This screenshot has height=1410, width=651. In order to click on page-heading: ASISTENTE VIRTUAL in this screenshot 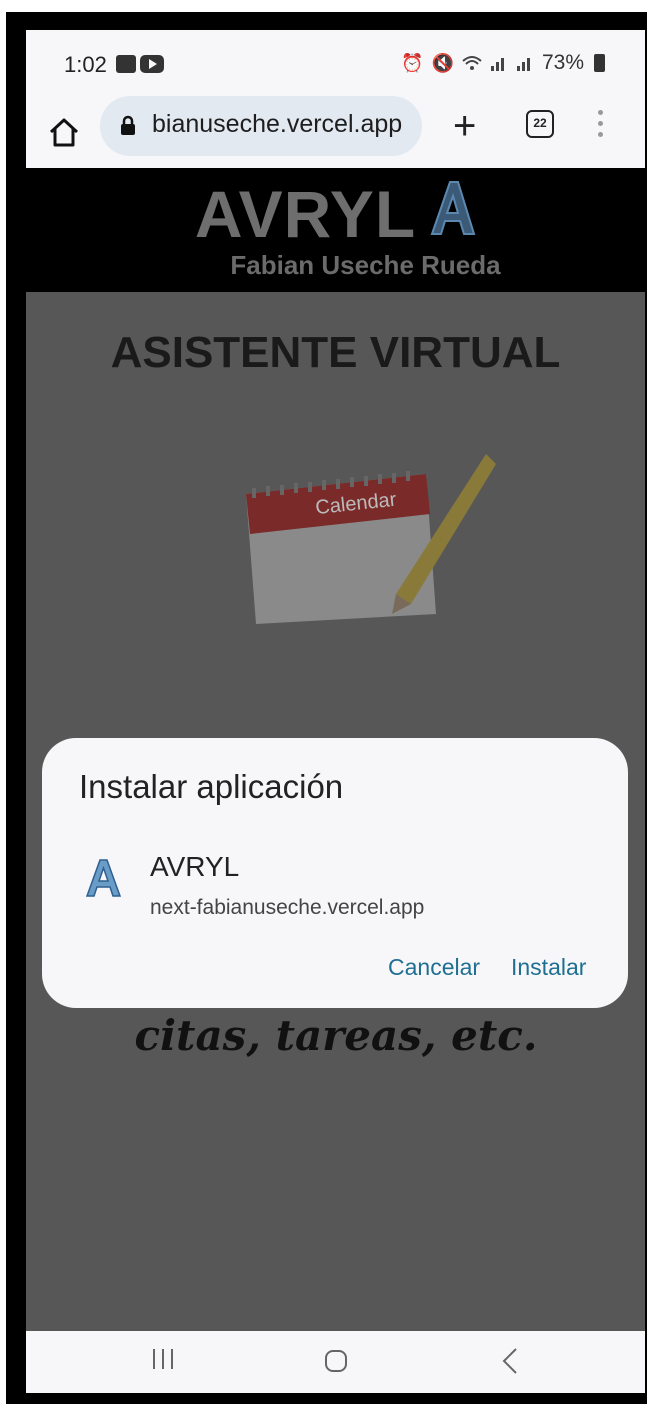, I will do `click(335, 352)`.